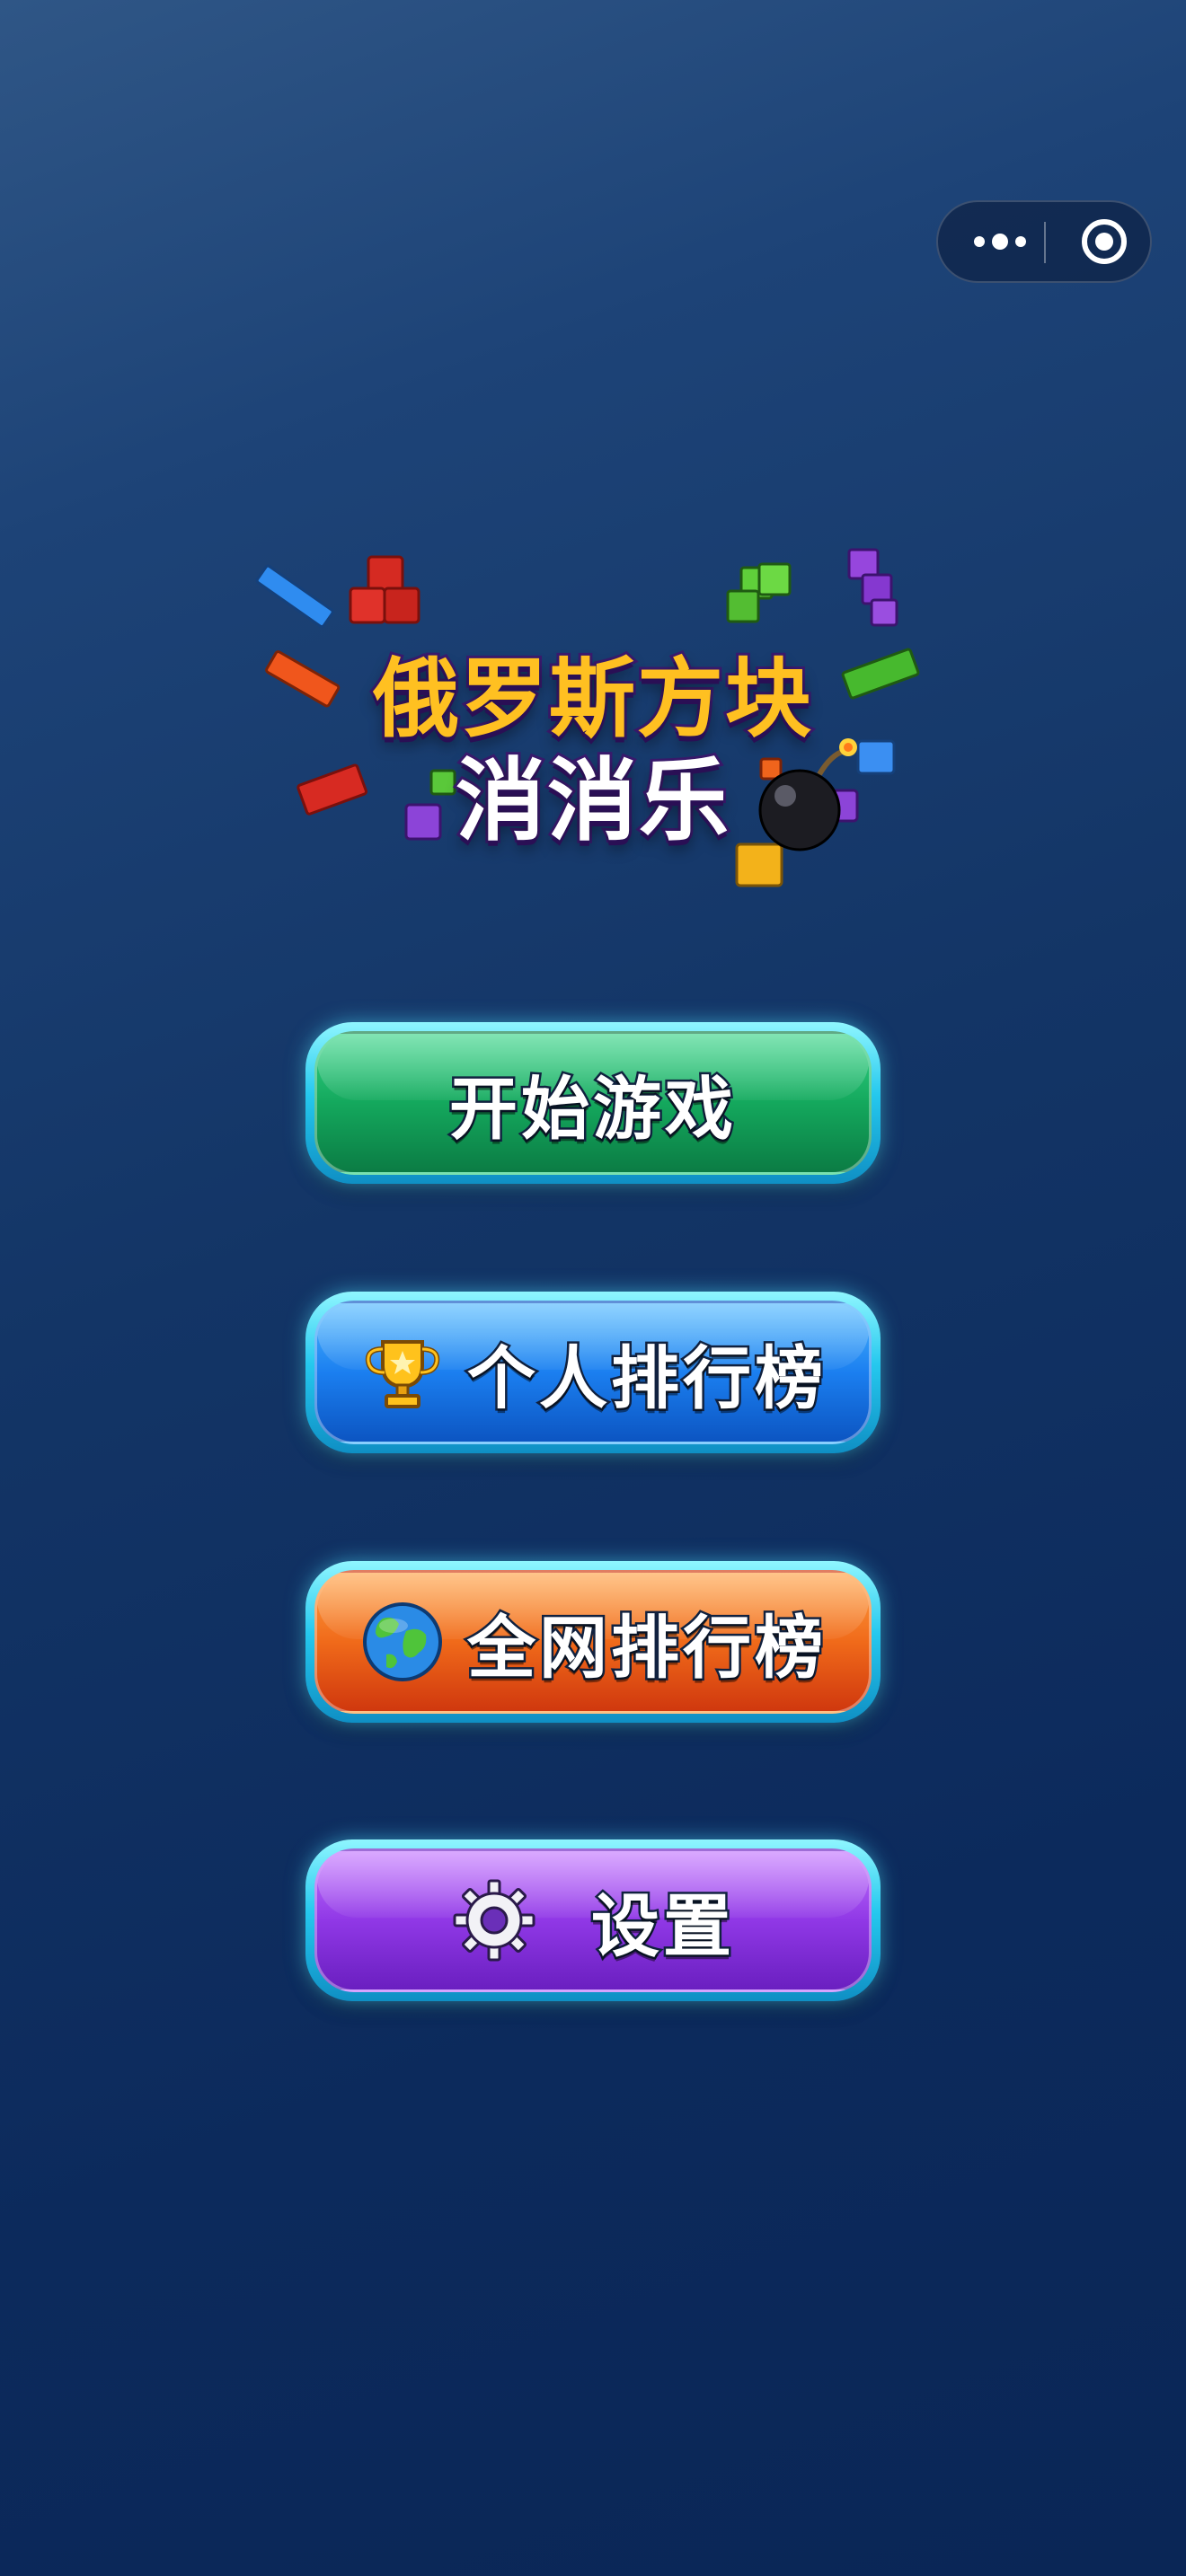 The height and width of the screenshot is (2576, 1186). What do you see at coordinates (402, 1372) in the screenshot?
I see `trophy-icon` at bounding box center [402, 1372].